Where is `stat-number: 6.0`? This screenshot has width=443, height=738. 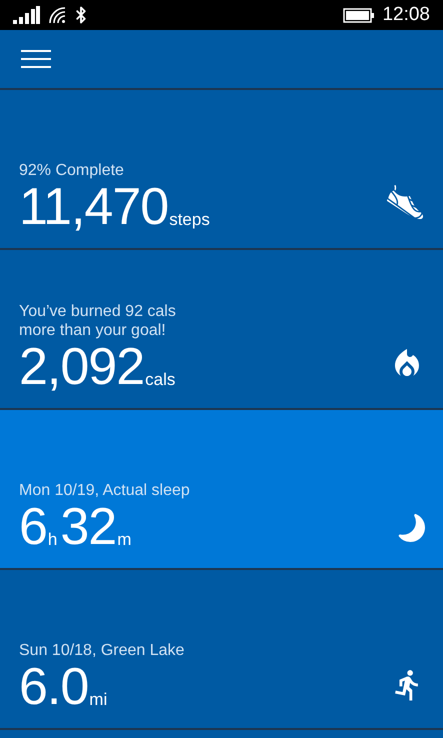
stat-number: 6.0 is located at coordinates (53, 687).